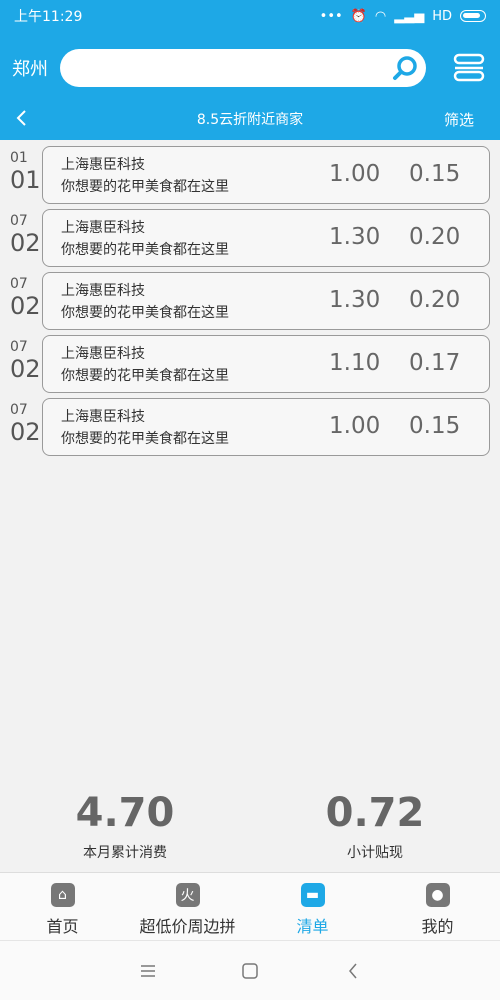 The image size is (500, 1000). What do you see at coordinates (437, 895) in the screenshot?
I see `profile-icon: ●` at bounding box center [437, 895].